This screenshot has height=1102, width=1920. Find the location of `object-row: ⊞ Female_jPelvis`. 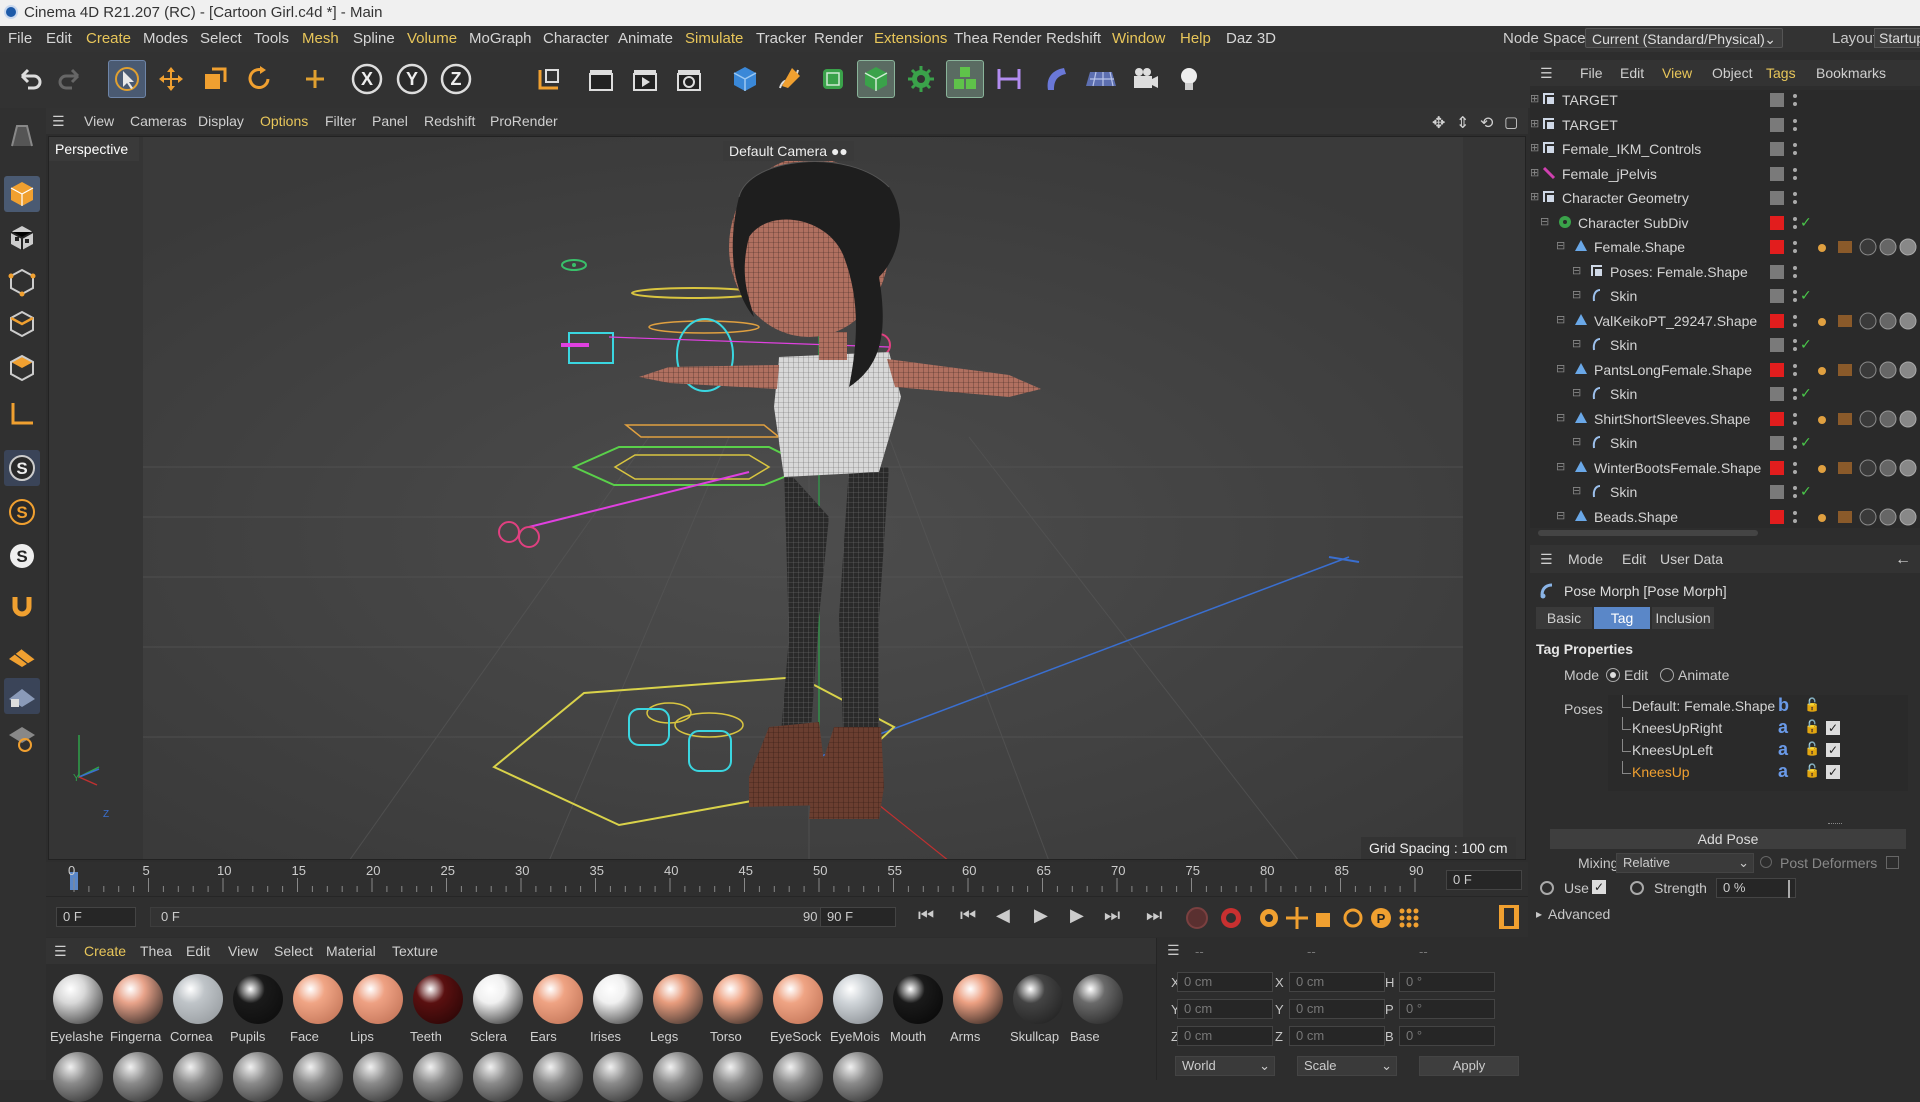

object-row: ⊞ Female_jPelvis is located at coordinates (1725, 174).